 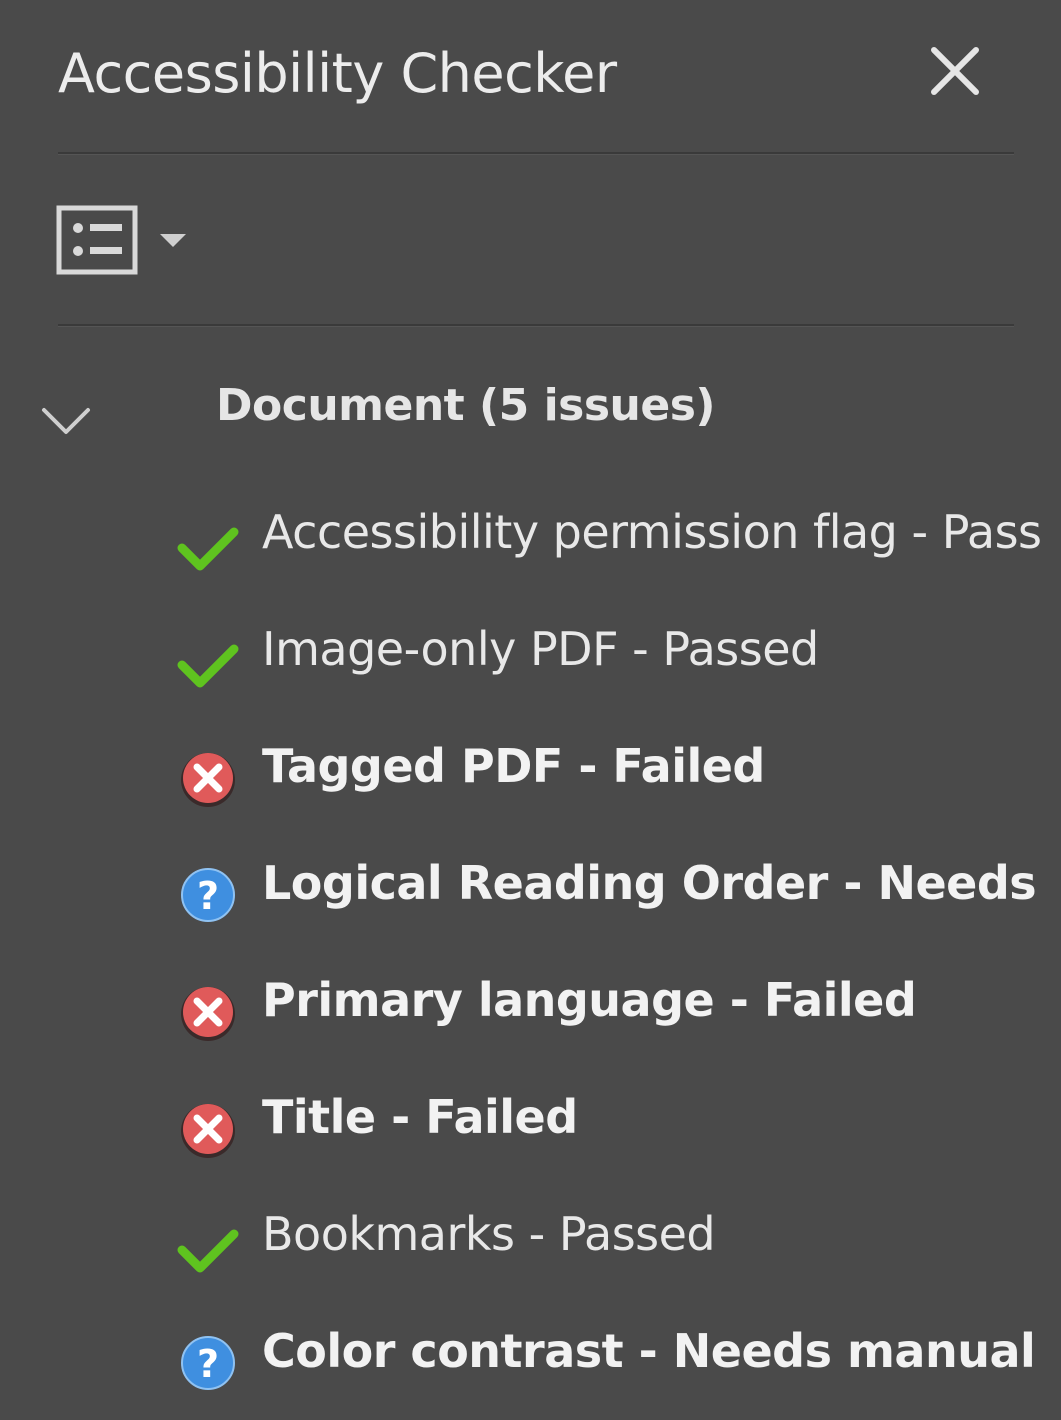 I want to click on item-label: Image-only PDF - Passed, so click(x=540, y=649).